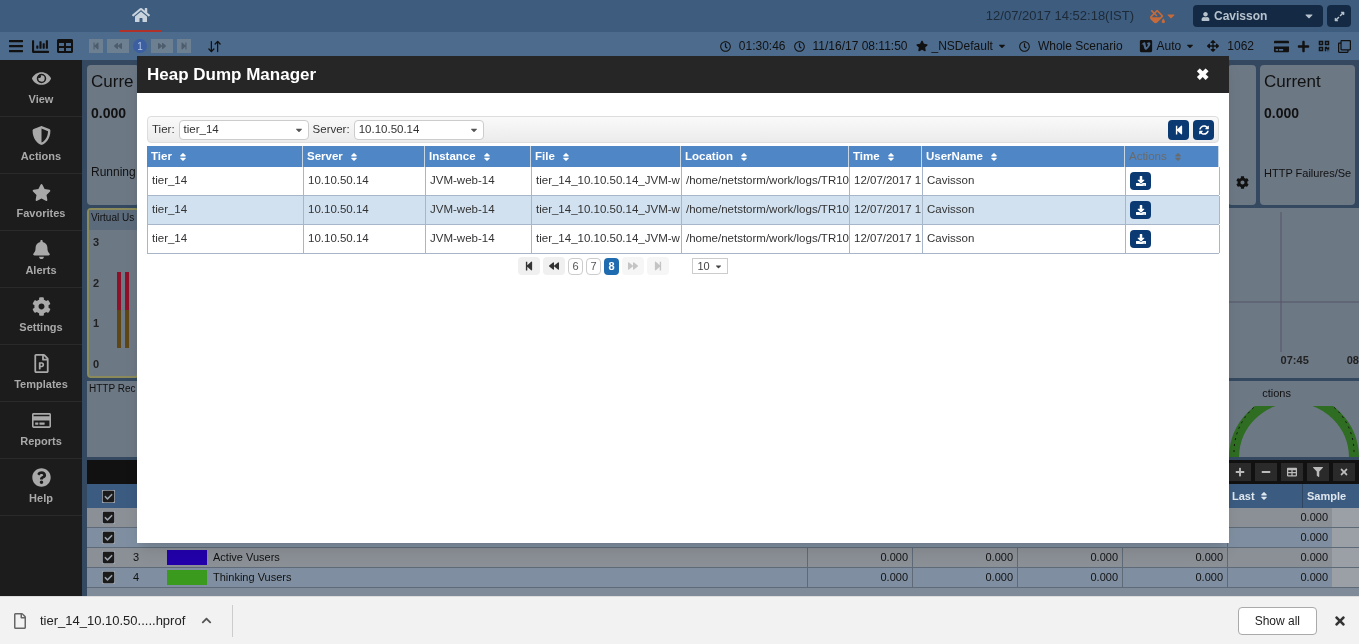  I want to click on refresh-icon, so click(1203, 129).